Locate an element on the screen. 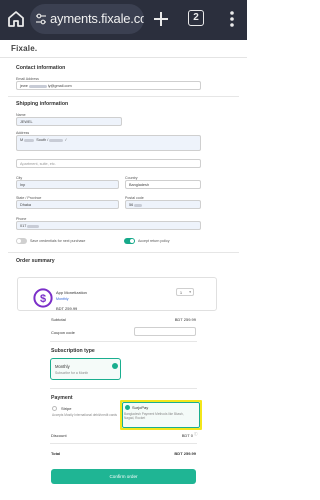 The height and width of the screenshot is (500, 320). home-icon is located at coordinates (16, 19).